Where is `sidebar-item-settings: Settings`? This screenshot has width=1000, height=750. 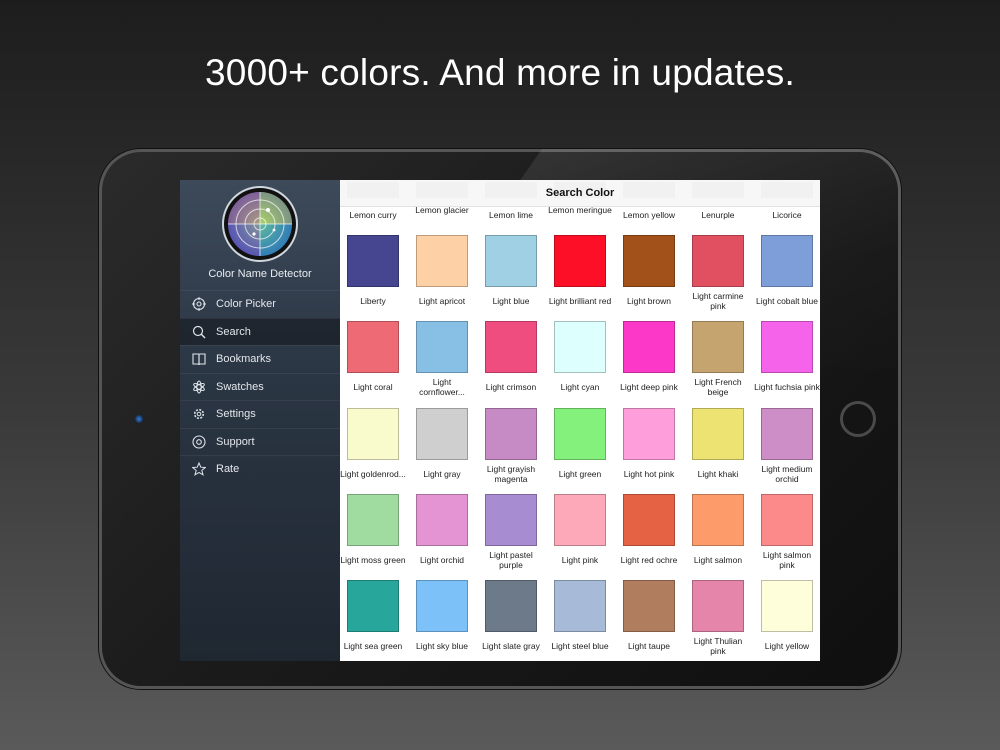 sidebar-item-settings: Settings is located at coordinates (260, 414).